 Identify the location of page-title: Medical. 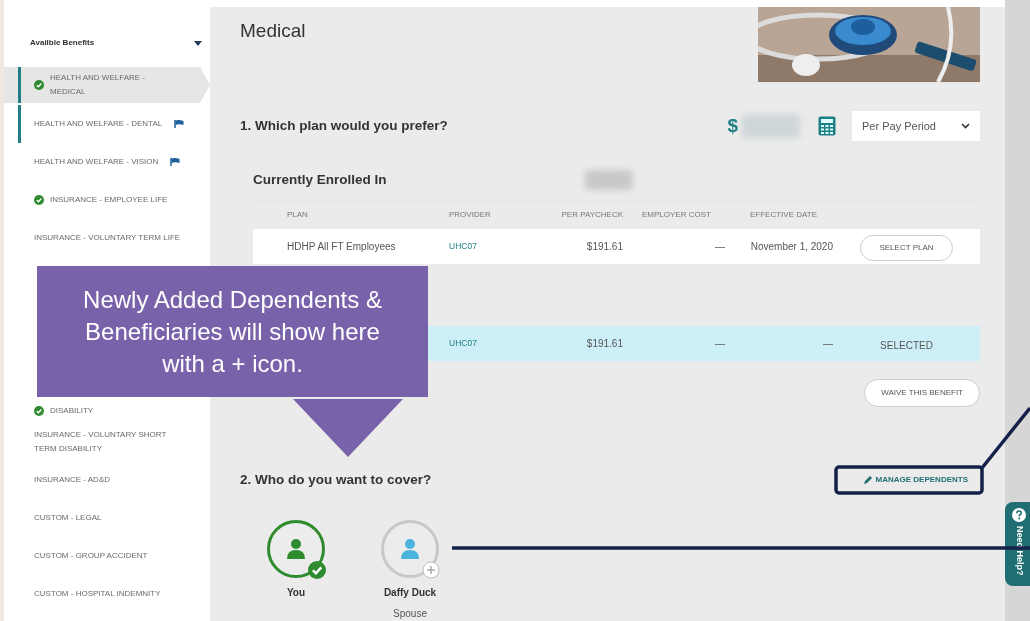
(273, 31).